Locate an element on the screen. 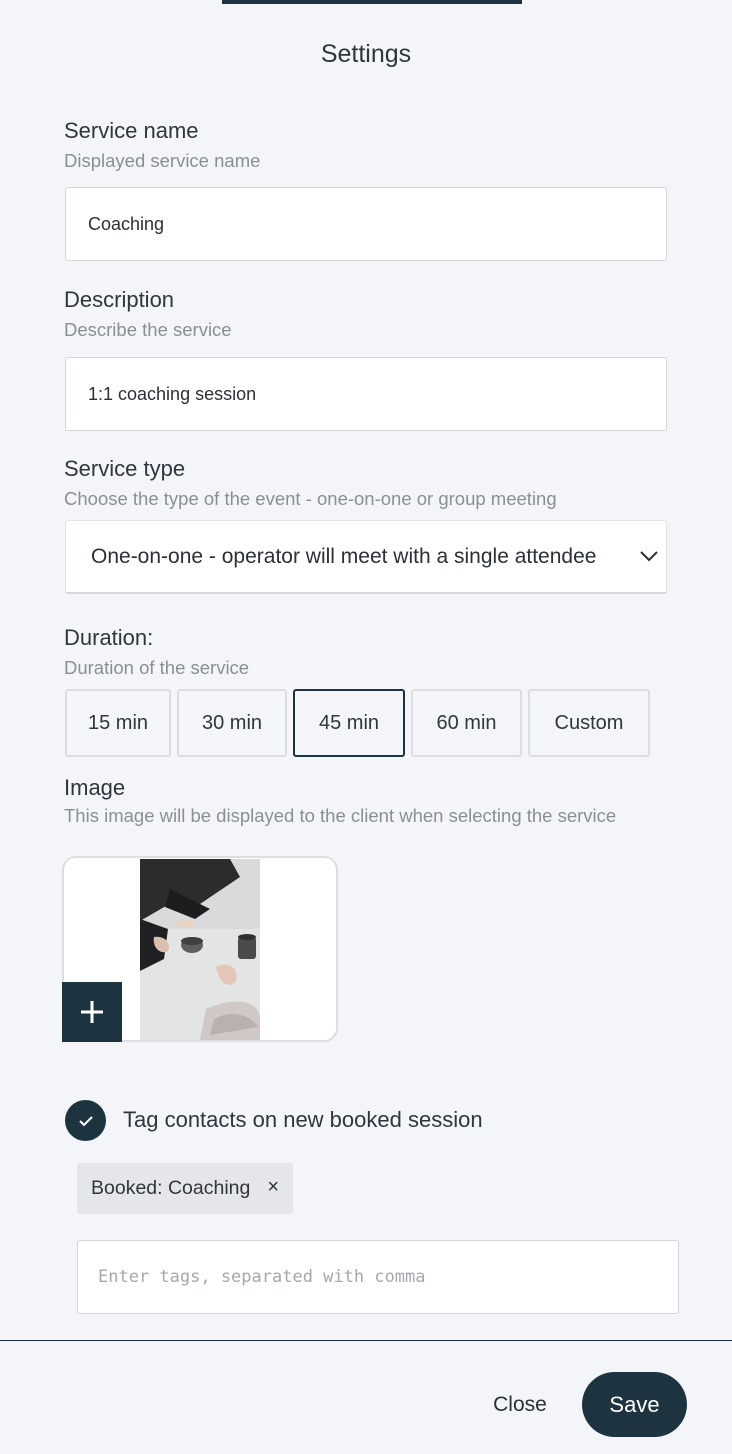 The image size is (732, 1454). add-image-button is located at coordinates (92, 1012).